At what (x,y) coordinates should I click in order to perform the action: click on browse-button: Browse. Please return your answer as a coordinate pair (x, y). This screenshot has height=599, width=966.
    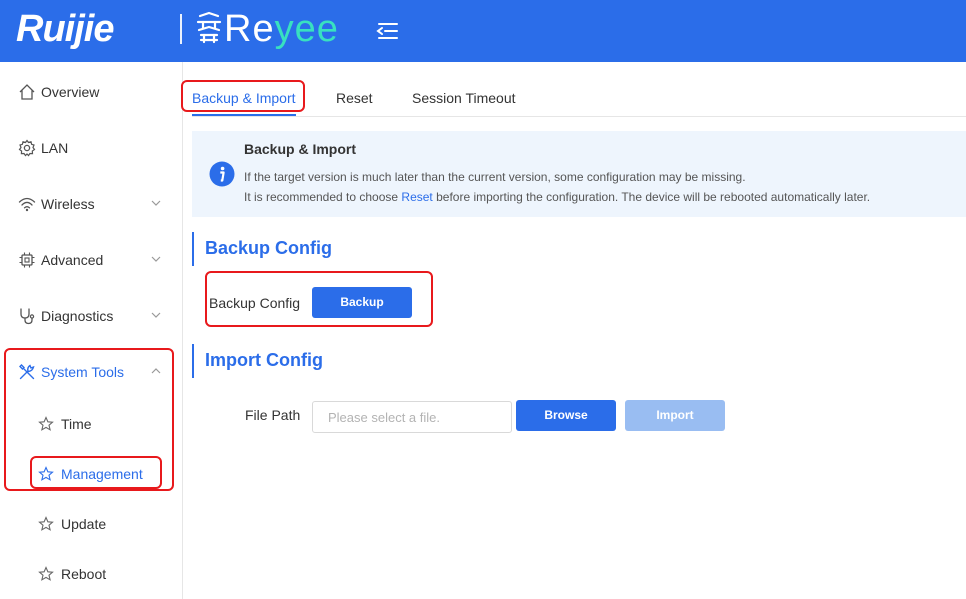
    Looking at the image, I should click on (566, 415).